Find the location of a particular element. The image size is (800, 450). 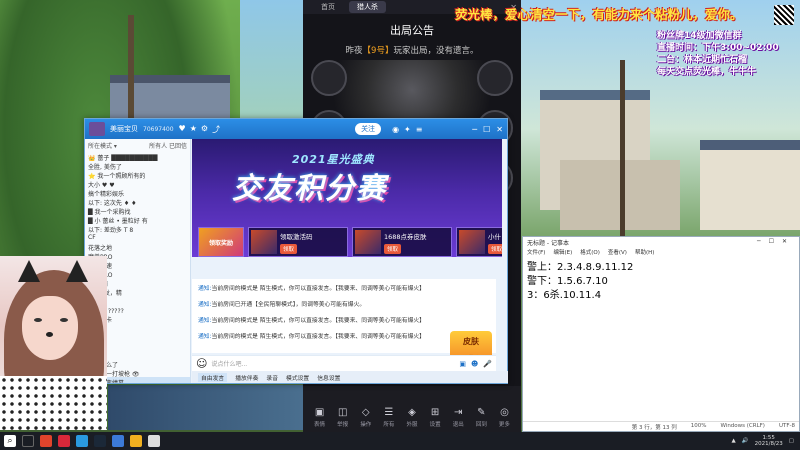

window-controls: ─☐✕ is located at coordinates (776, 242).